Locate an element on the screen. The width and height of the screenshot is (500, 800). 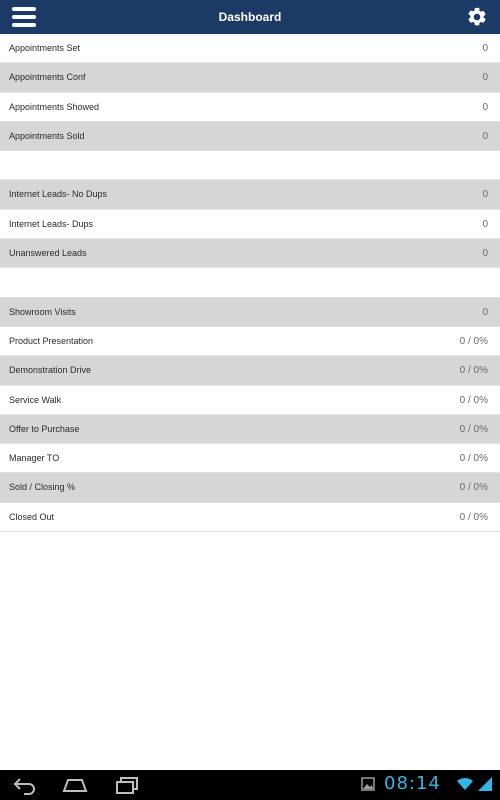
list-item: Showroom Visits 0 is located at coordinates (250, 312).